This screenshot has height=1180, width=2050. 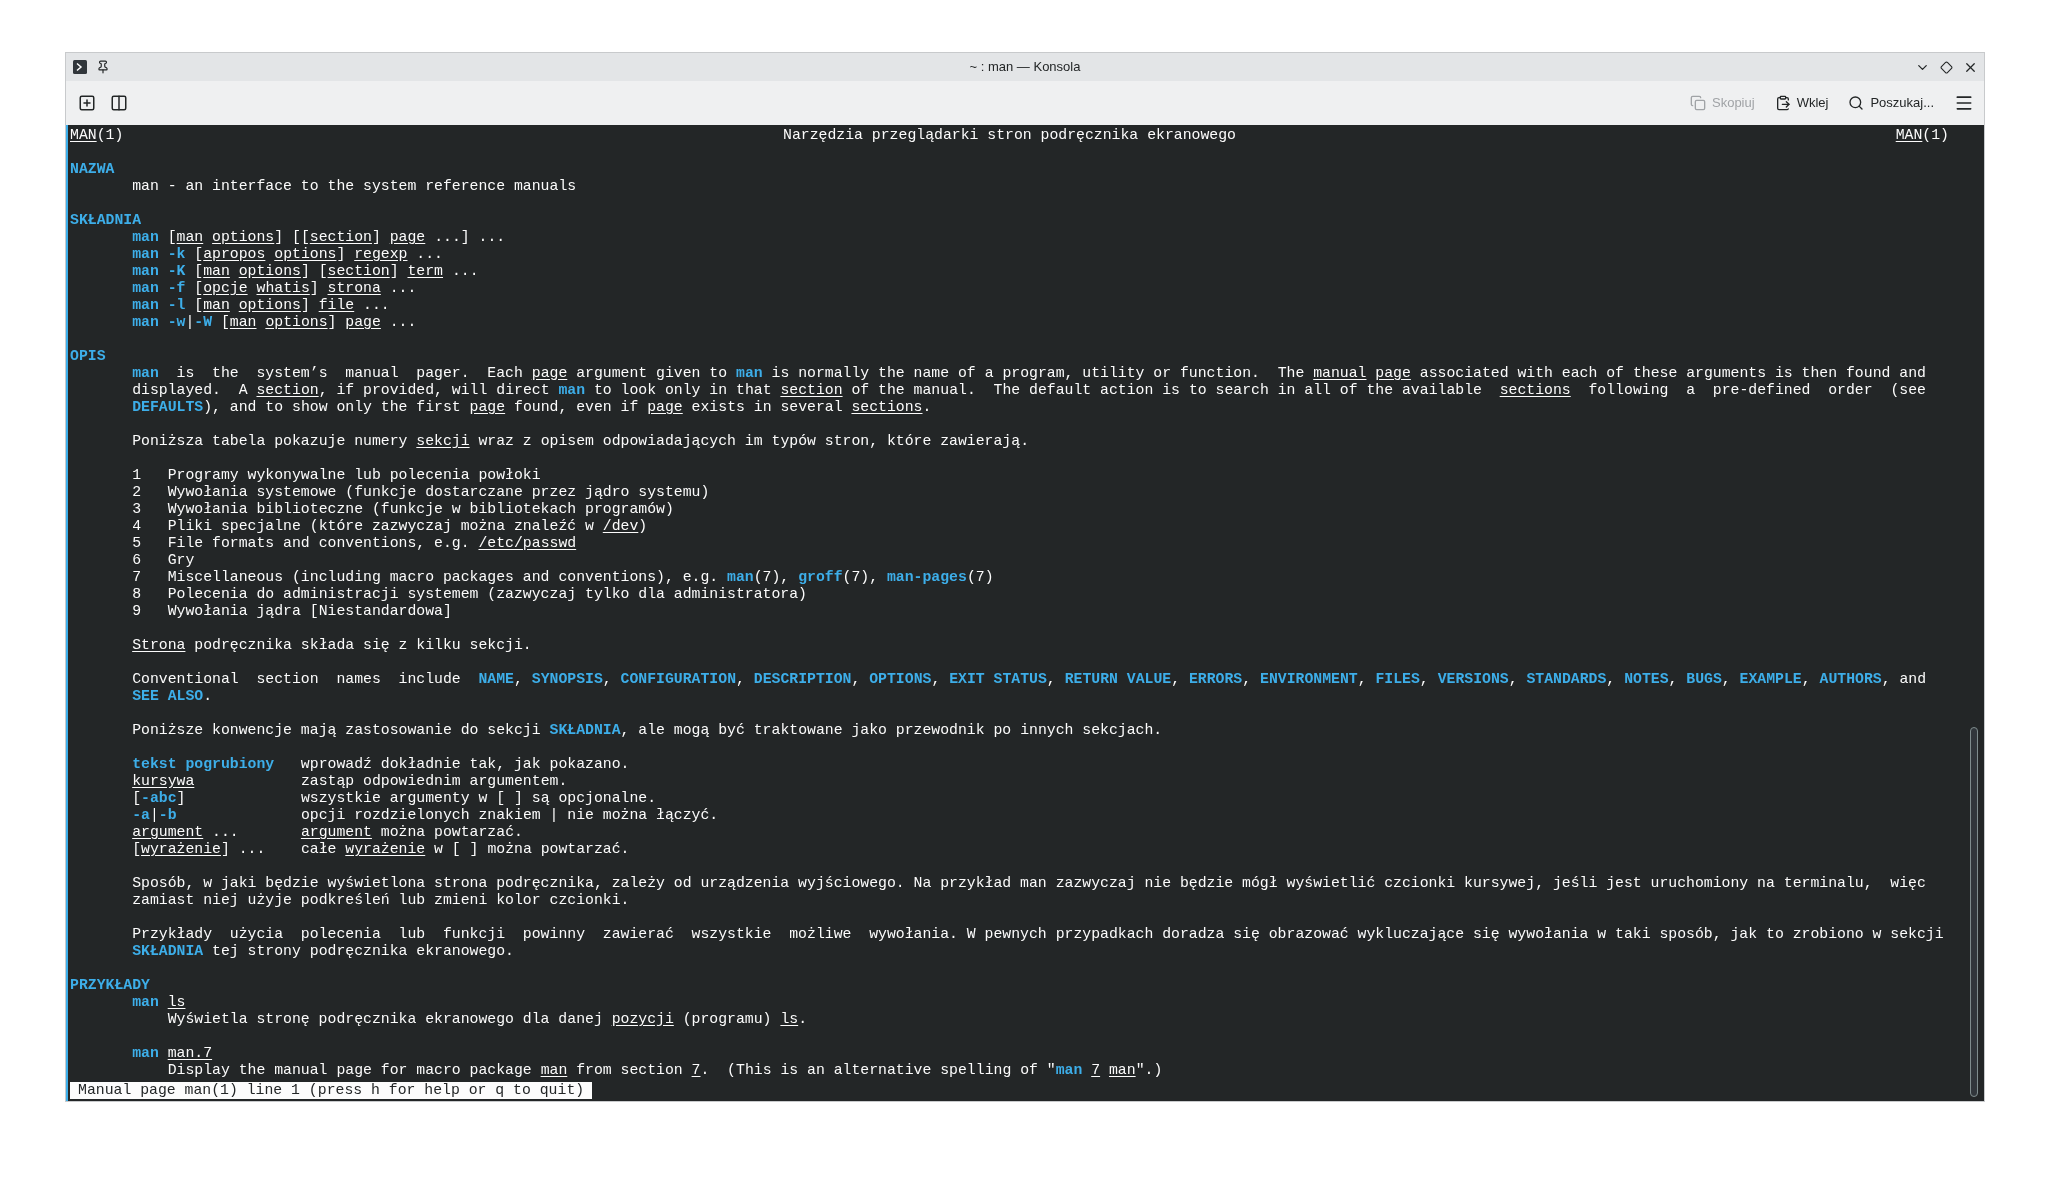 I want to click on terminal-line: Wyświetla stronę podręcznika ekranowego dla danej pozycji (programu) ls., so click(x=487, y=1019).